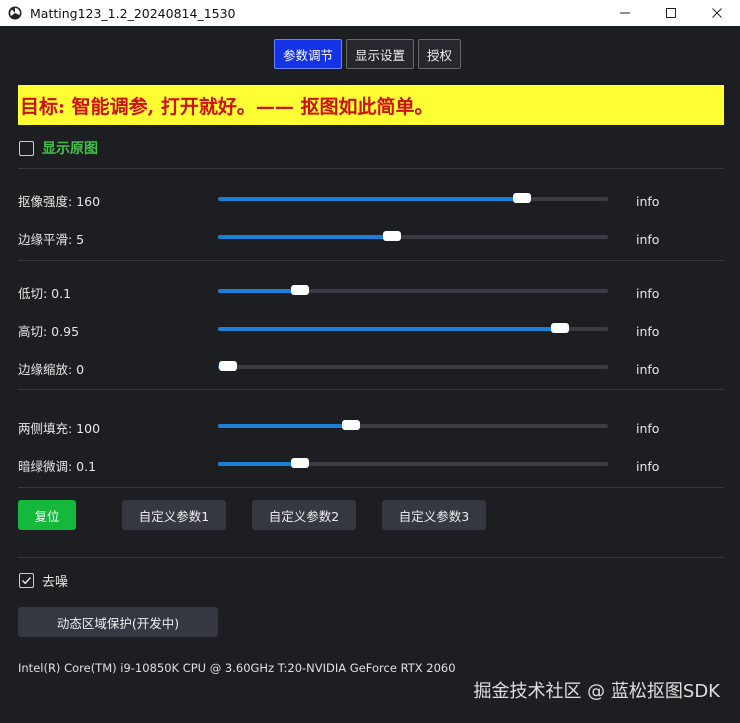 The width and height of the screenshot is (740, 723). What do you see at coordinates (174, 515) in the screenshot?
I see `custom-params-1-button: 自定义参数1` at bounding box center [174, 515].